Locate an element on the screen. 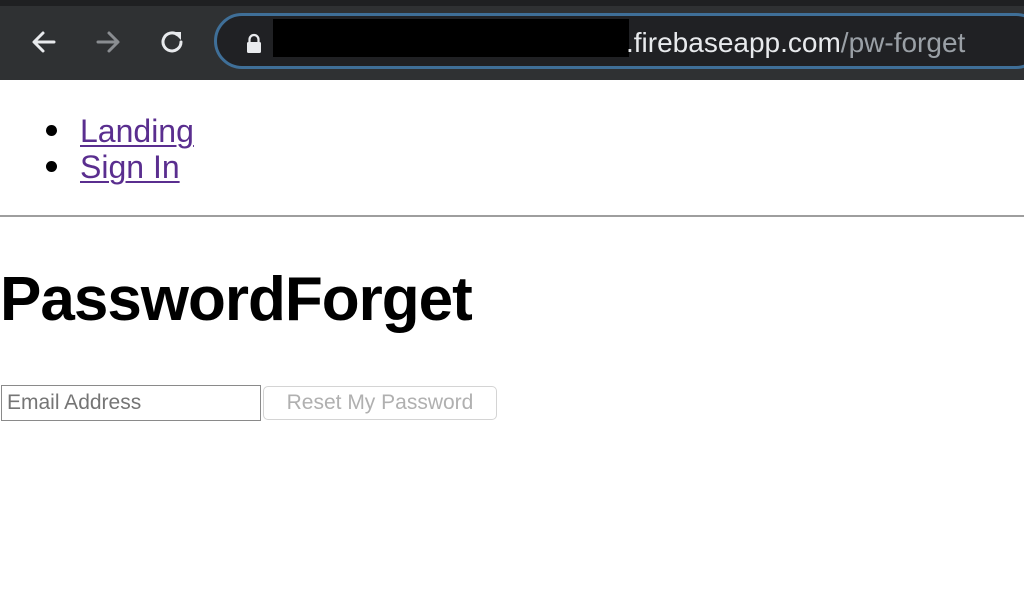 The height and width of the screenshot is (600, 1024). page-title: PasswordForget is located at coordinates (236, 299).